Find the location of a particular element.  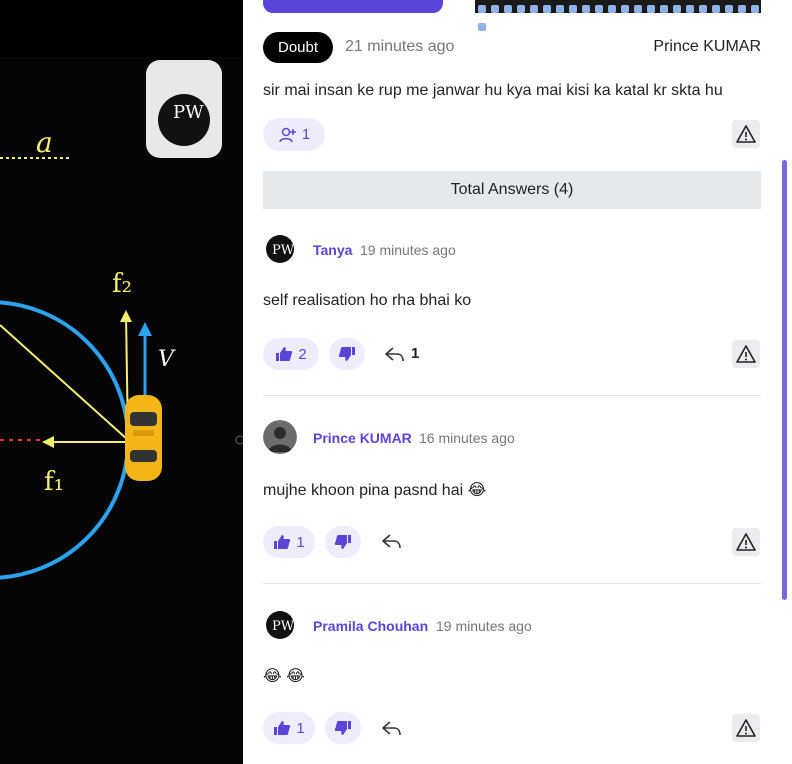

scrollbar is located at coordinates (784, 380).